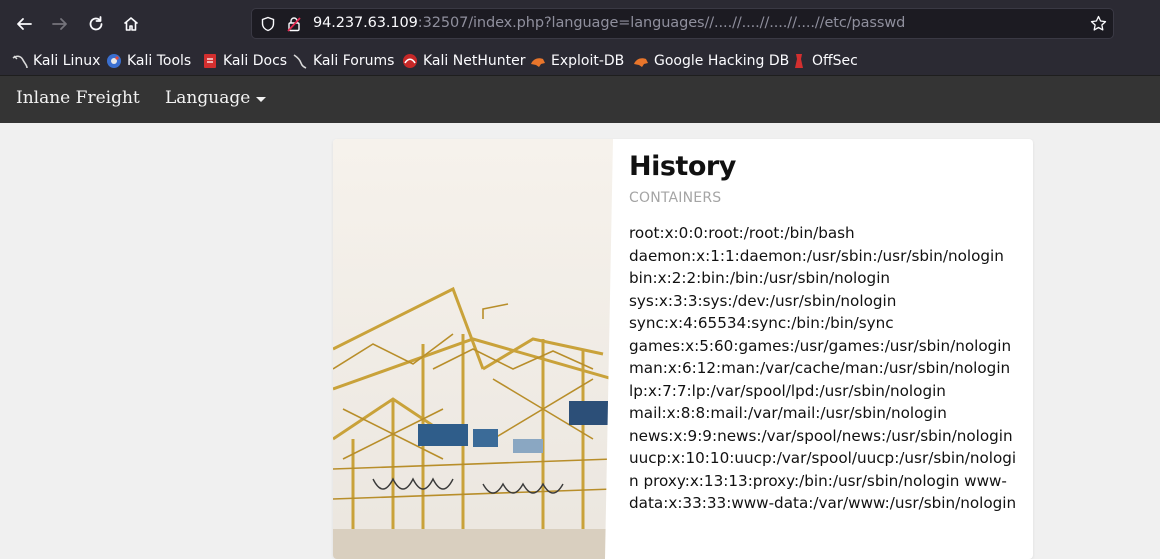  What do you see at coordinates (208, 98) in the screenshot?
I see `language-label: Language` at bounding box center [208, 98].